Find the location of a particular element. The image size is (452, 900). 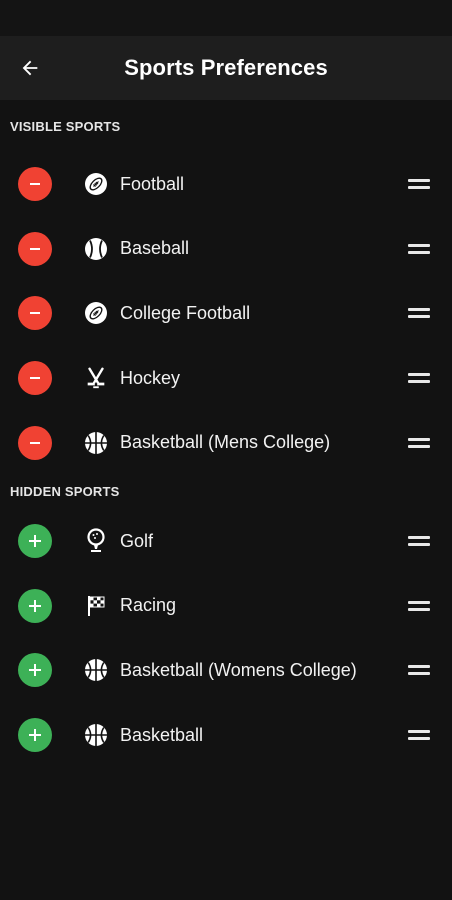

sport-row-golf: Golf is located at coordinates (226, 541).